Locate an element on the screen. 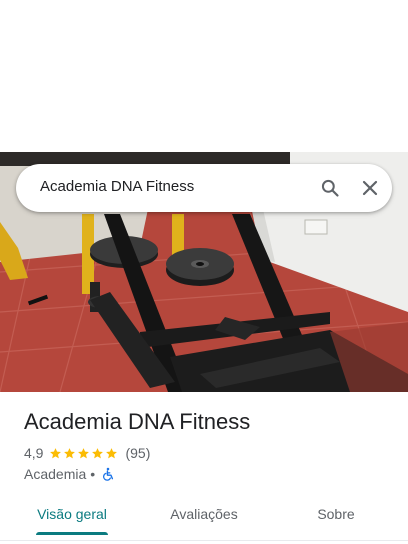 The width and height of the screenshot is (408, 544). close-icon is located at coordinates (370, 188).